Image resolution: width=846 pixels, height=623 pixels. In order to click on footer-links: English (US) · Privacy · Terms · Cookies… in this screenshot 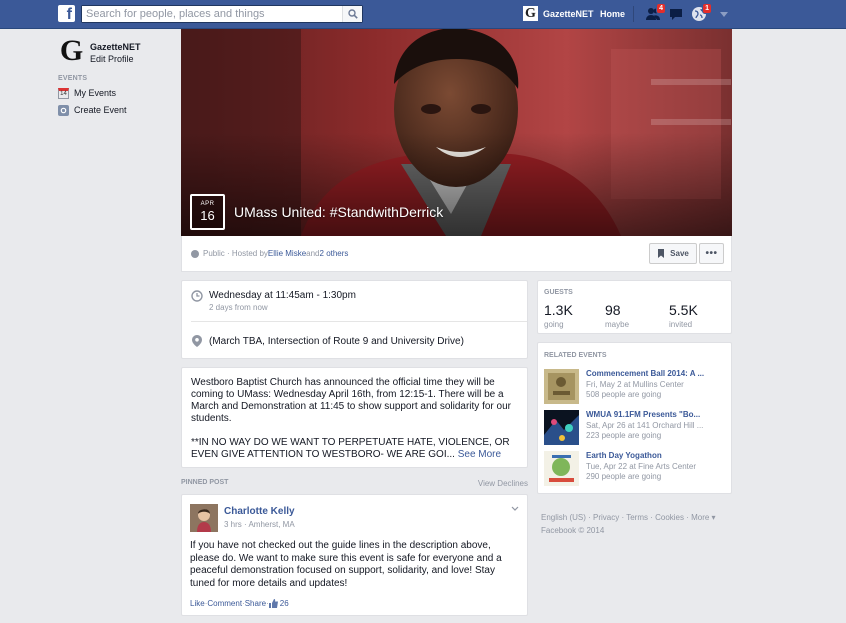, I will do `click(638, 517)`.